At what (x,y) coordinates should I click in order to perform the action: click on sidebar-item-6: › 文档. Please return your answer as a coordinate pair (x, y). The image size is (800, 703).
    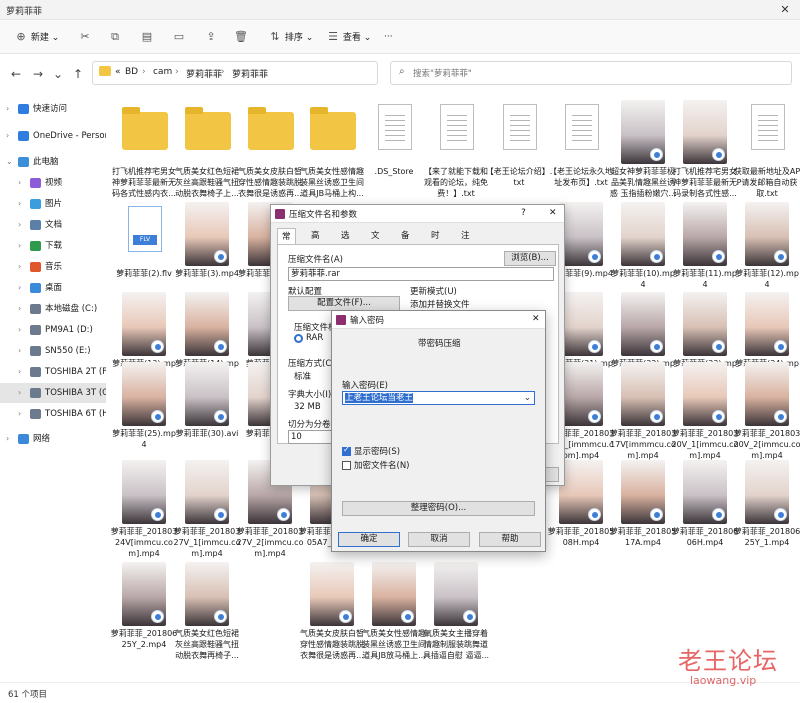
    Looking at the image, I should click on (53, 225).